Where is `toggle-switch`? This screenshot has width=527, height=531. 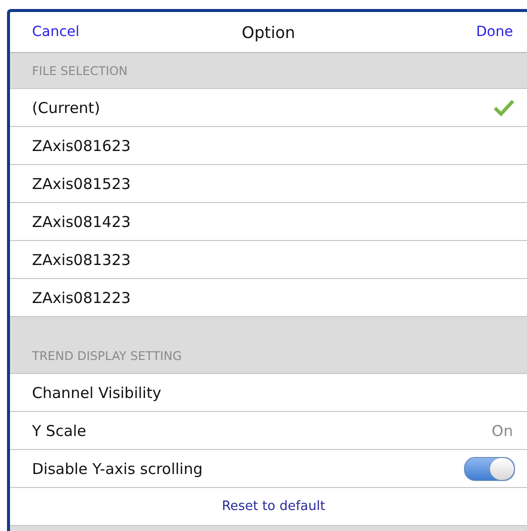
toggle-switch is located at coordinates (489, 468).